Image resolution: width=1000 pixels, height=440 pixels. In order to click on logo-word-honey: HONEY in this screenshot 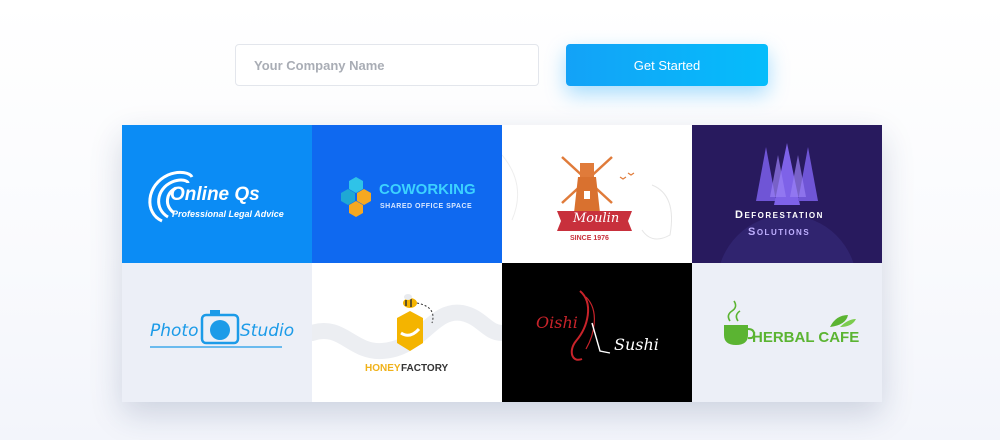, I will do `click(383, 368)`.